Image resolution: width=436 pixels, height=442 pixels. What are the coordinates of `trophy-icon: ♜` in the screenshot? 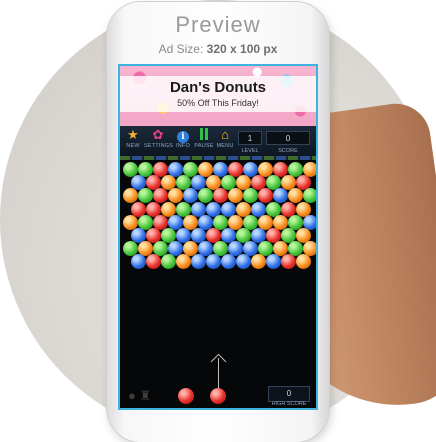 It's located at (145, 395).